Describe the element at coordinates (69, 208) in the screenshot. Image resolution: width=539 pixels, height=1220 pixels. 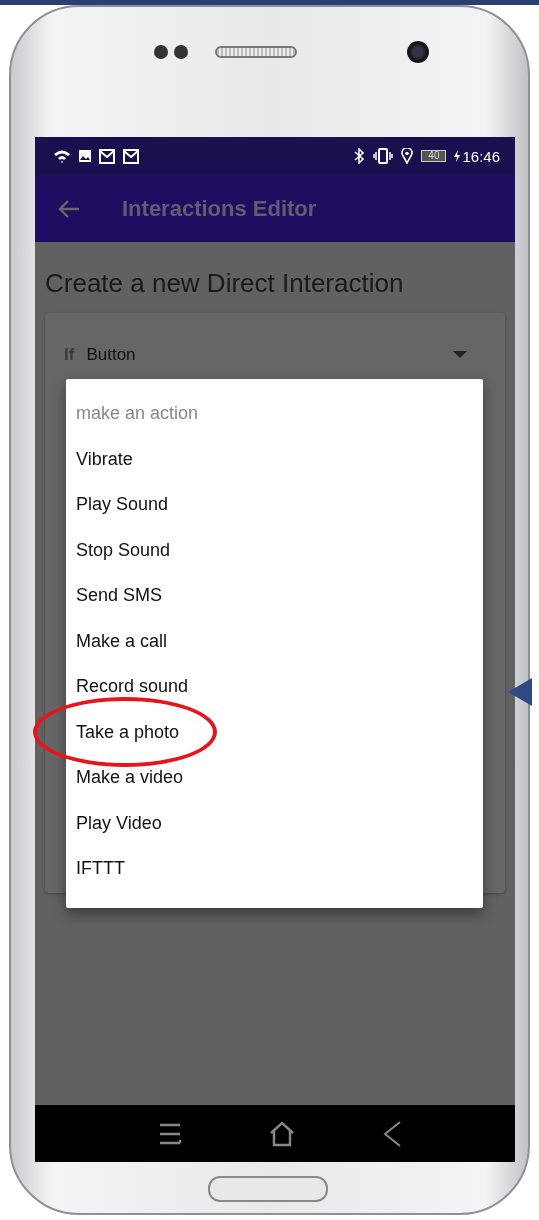
I see `back-arrow-icon` at that location.